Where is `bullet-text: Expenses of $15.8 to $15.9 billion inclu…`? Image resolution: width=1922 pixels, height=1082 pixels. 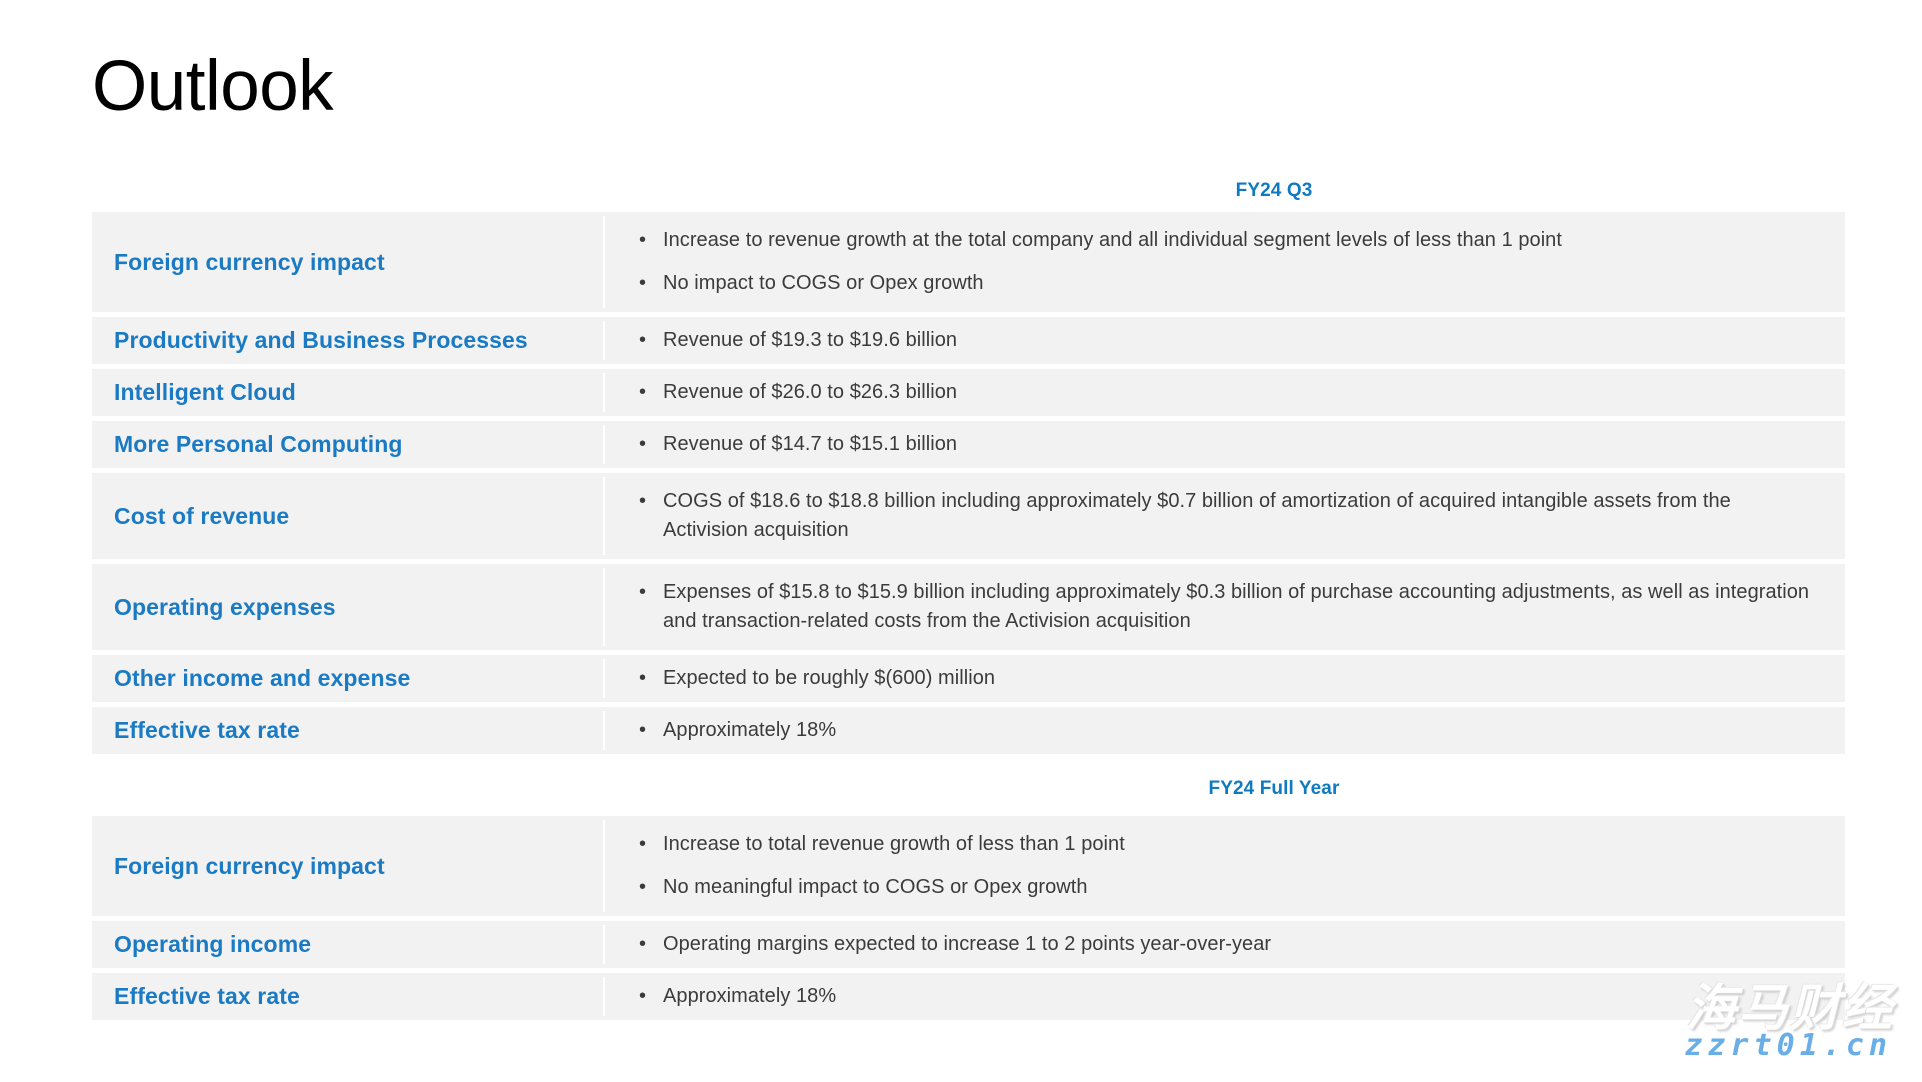
bullet-text: Expenses of $15.8 to $15.9 billion inclu… is located at coordinates (1236, 606).